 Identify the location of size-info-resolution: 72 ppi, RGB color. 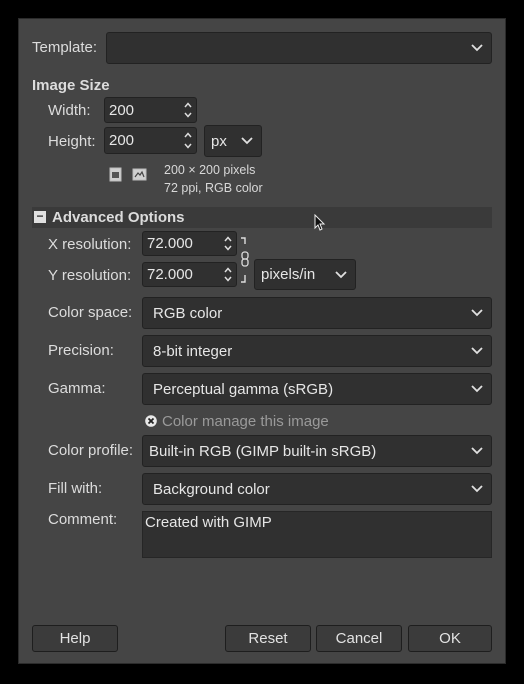
(213, 188).